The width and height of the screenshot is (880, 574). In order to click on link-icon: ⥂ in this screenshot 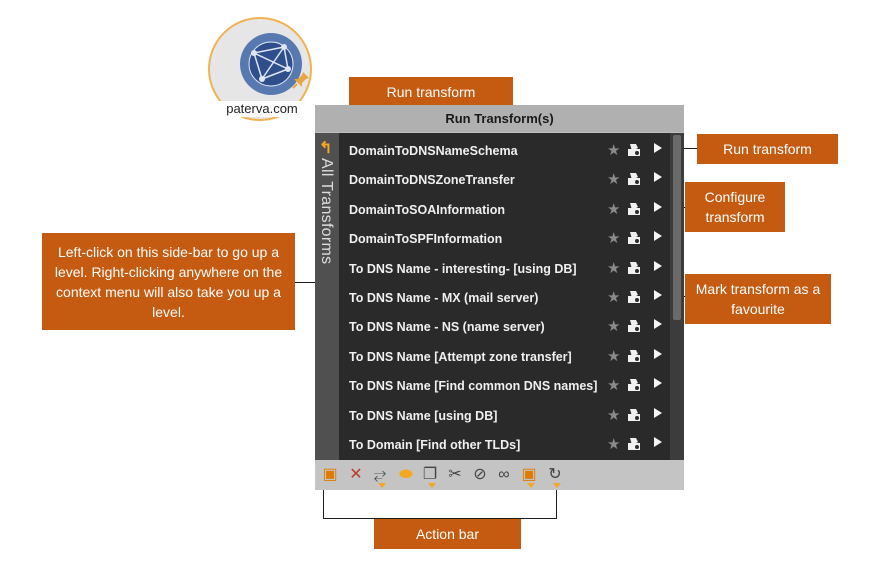, I will do `click(380, 475)`.